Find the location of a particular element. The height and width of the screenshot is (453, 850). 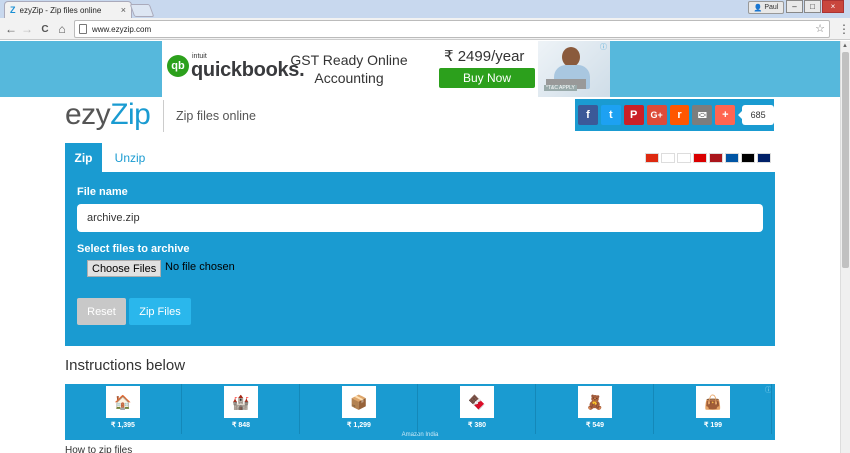

ezyzip-favicon-icon: Z is located at coordinates (13, 10).